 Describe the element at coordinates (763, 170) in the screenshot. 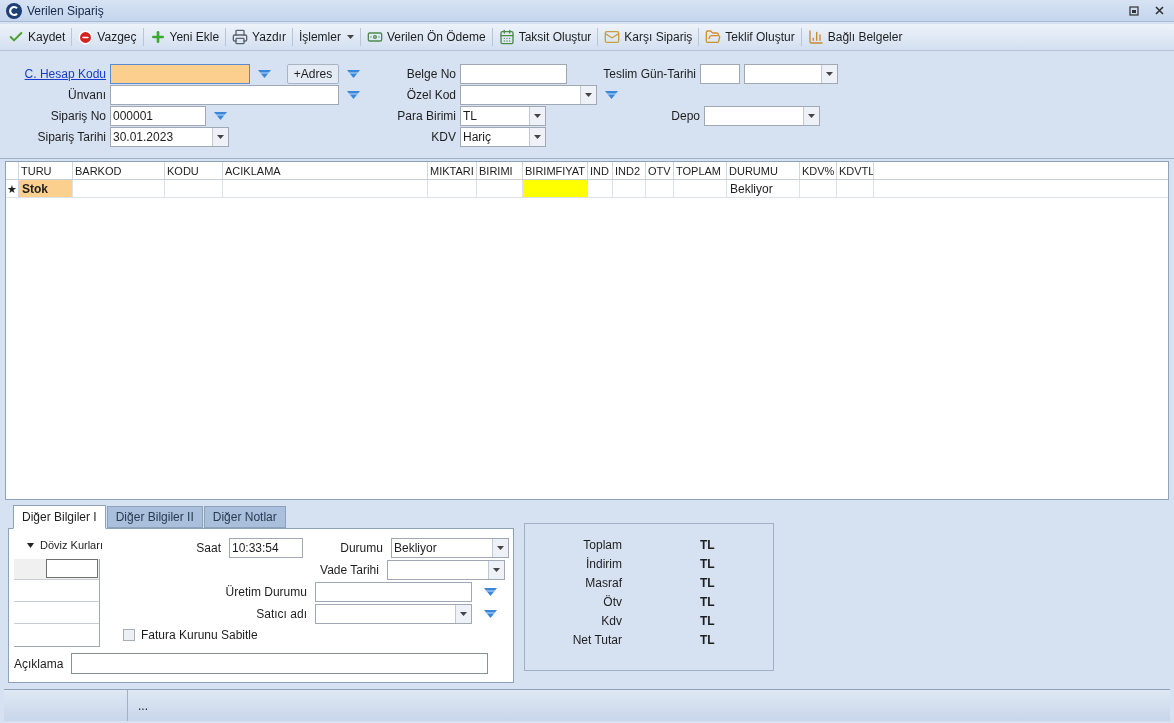

I see `column-header: DURUMU` at that location.